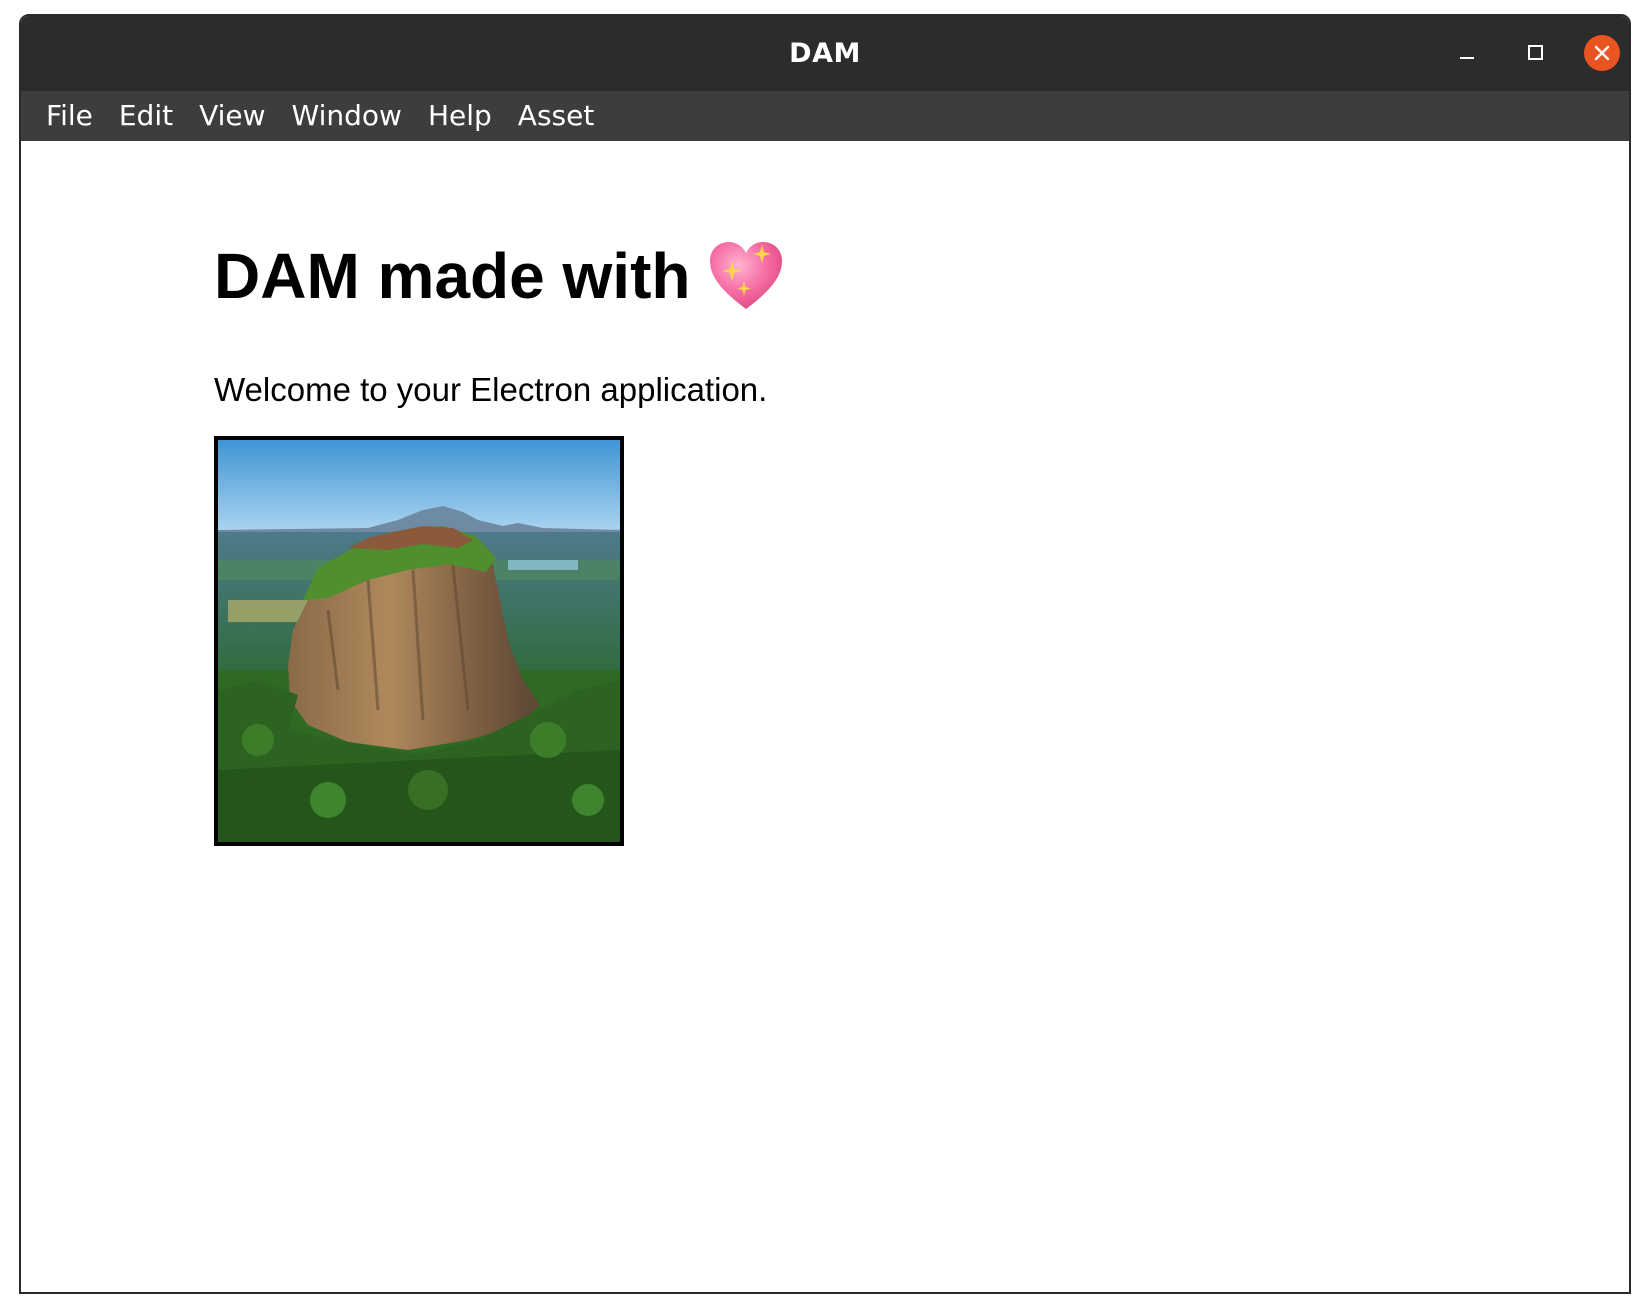  Describe the element at coordinates (146, 116) in the screenshot. I see `menu-edit: Edit` at that location.